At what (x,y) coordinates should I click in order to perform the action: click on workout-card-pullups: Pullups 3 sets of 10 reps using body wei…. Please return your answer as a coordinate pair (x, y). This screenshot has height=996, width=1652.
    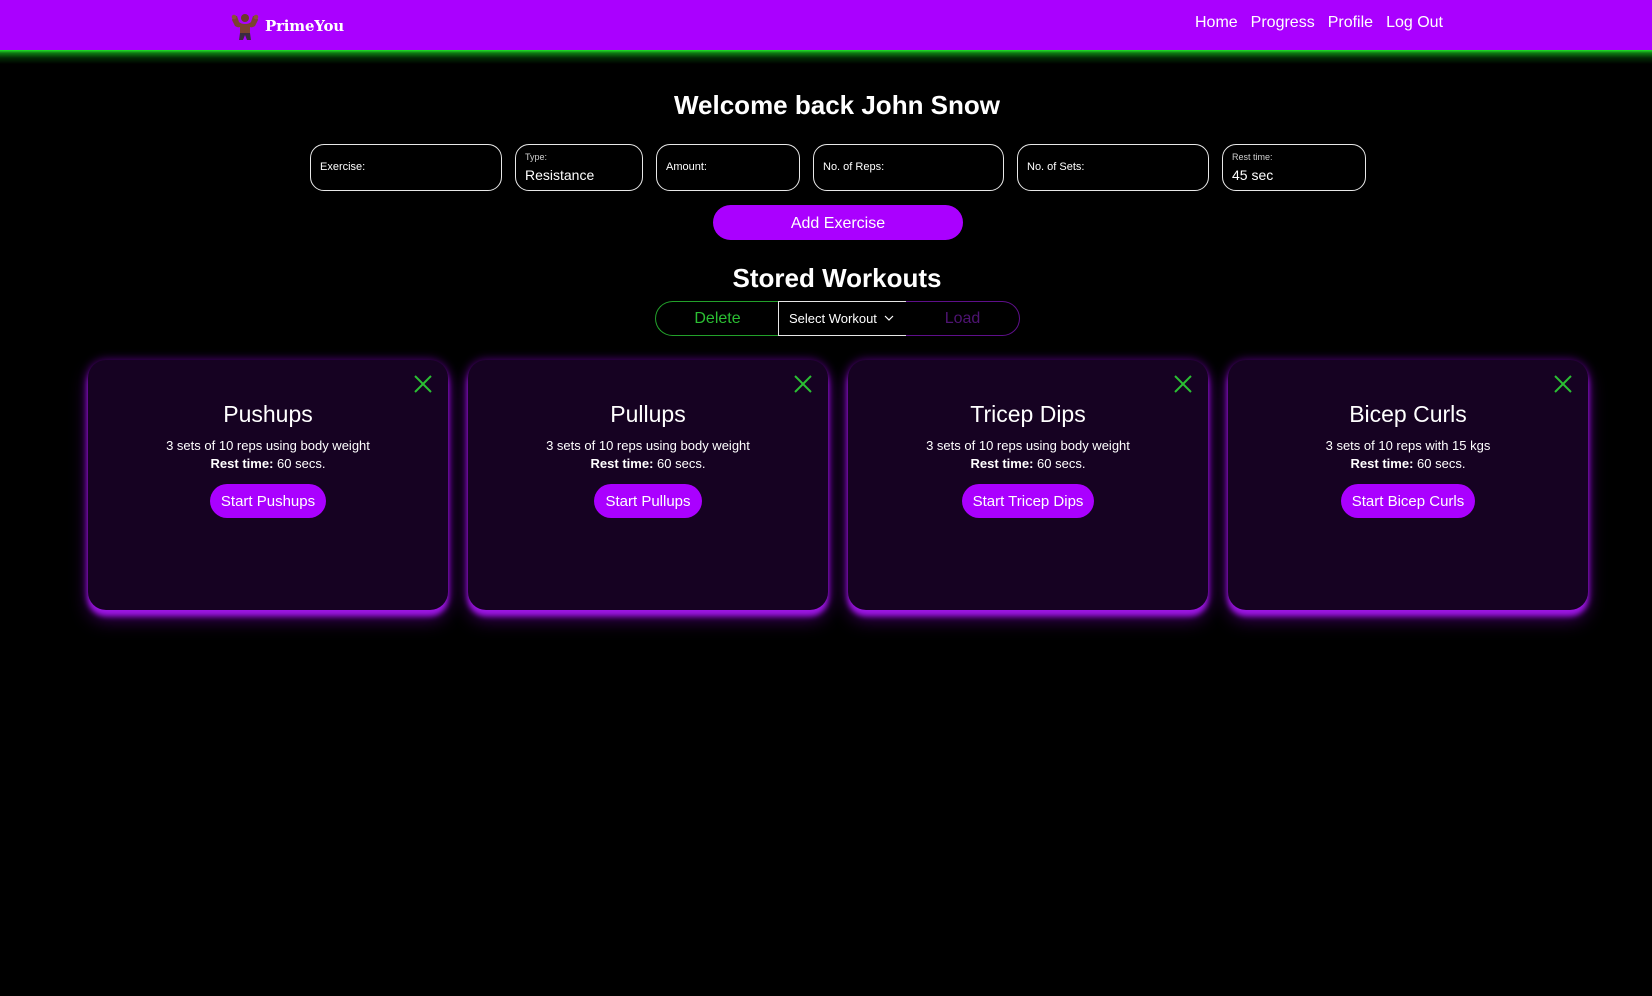
    Looking at the image, I should click on (648, 485).